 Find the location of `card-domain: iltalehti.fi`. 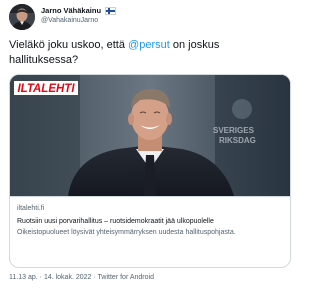

card-domain: iltalehti.fi is located at coordinates (31, 208).